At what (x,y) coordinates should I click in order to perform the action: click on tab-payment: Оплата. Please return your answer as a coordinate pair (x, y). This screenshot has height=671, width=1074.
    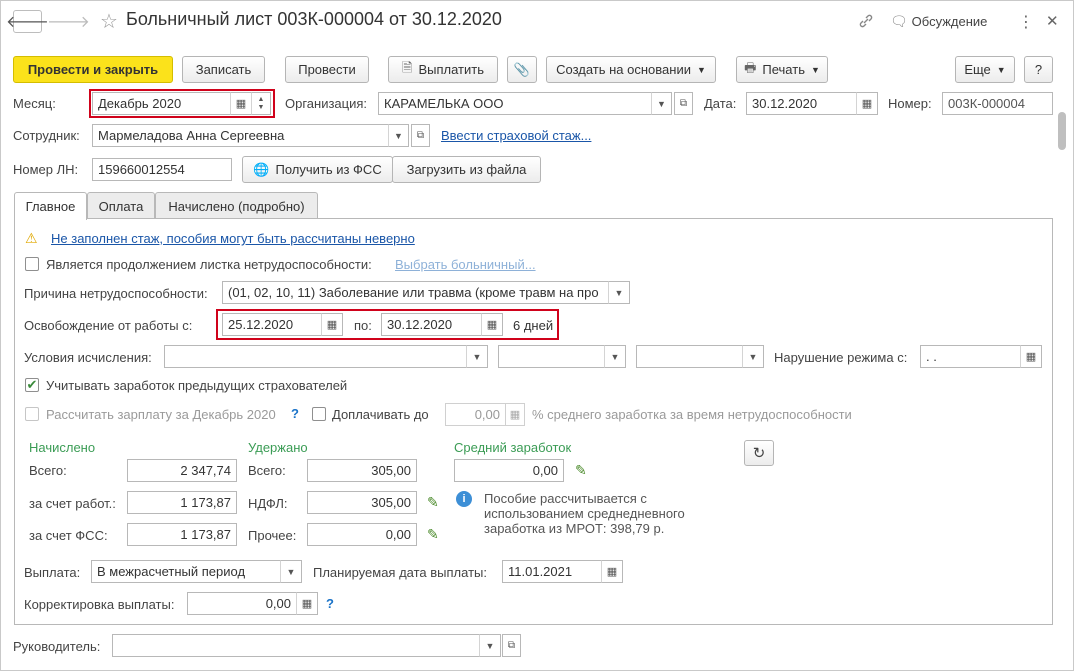
    Looking at the image, I should click on (121, 205).